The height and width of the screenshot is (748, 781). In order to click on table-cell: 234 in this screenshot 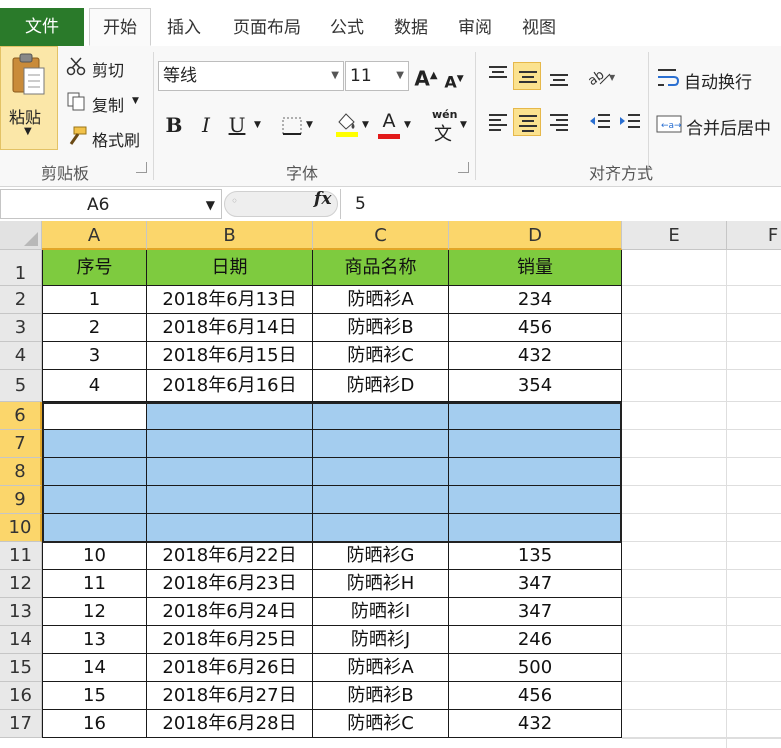, I will do `click(535, 300)`.